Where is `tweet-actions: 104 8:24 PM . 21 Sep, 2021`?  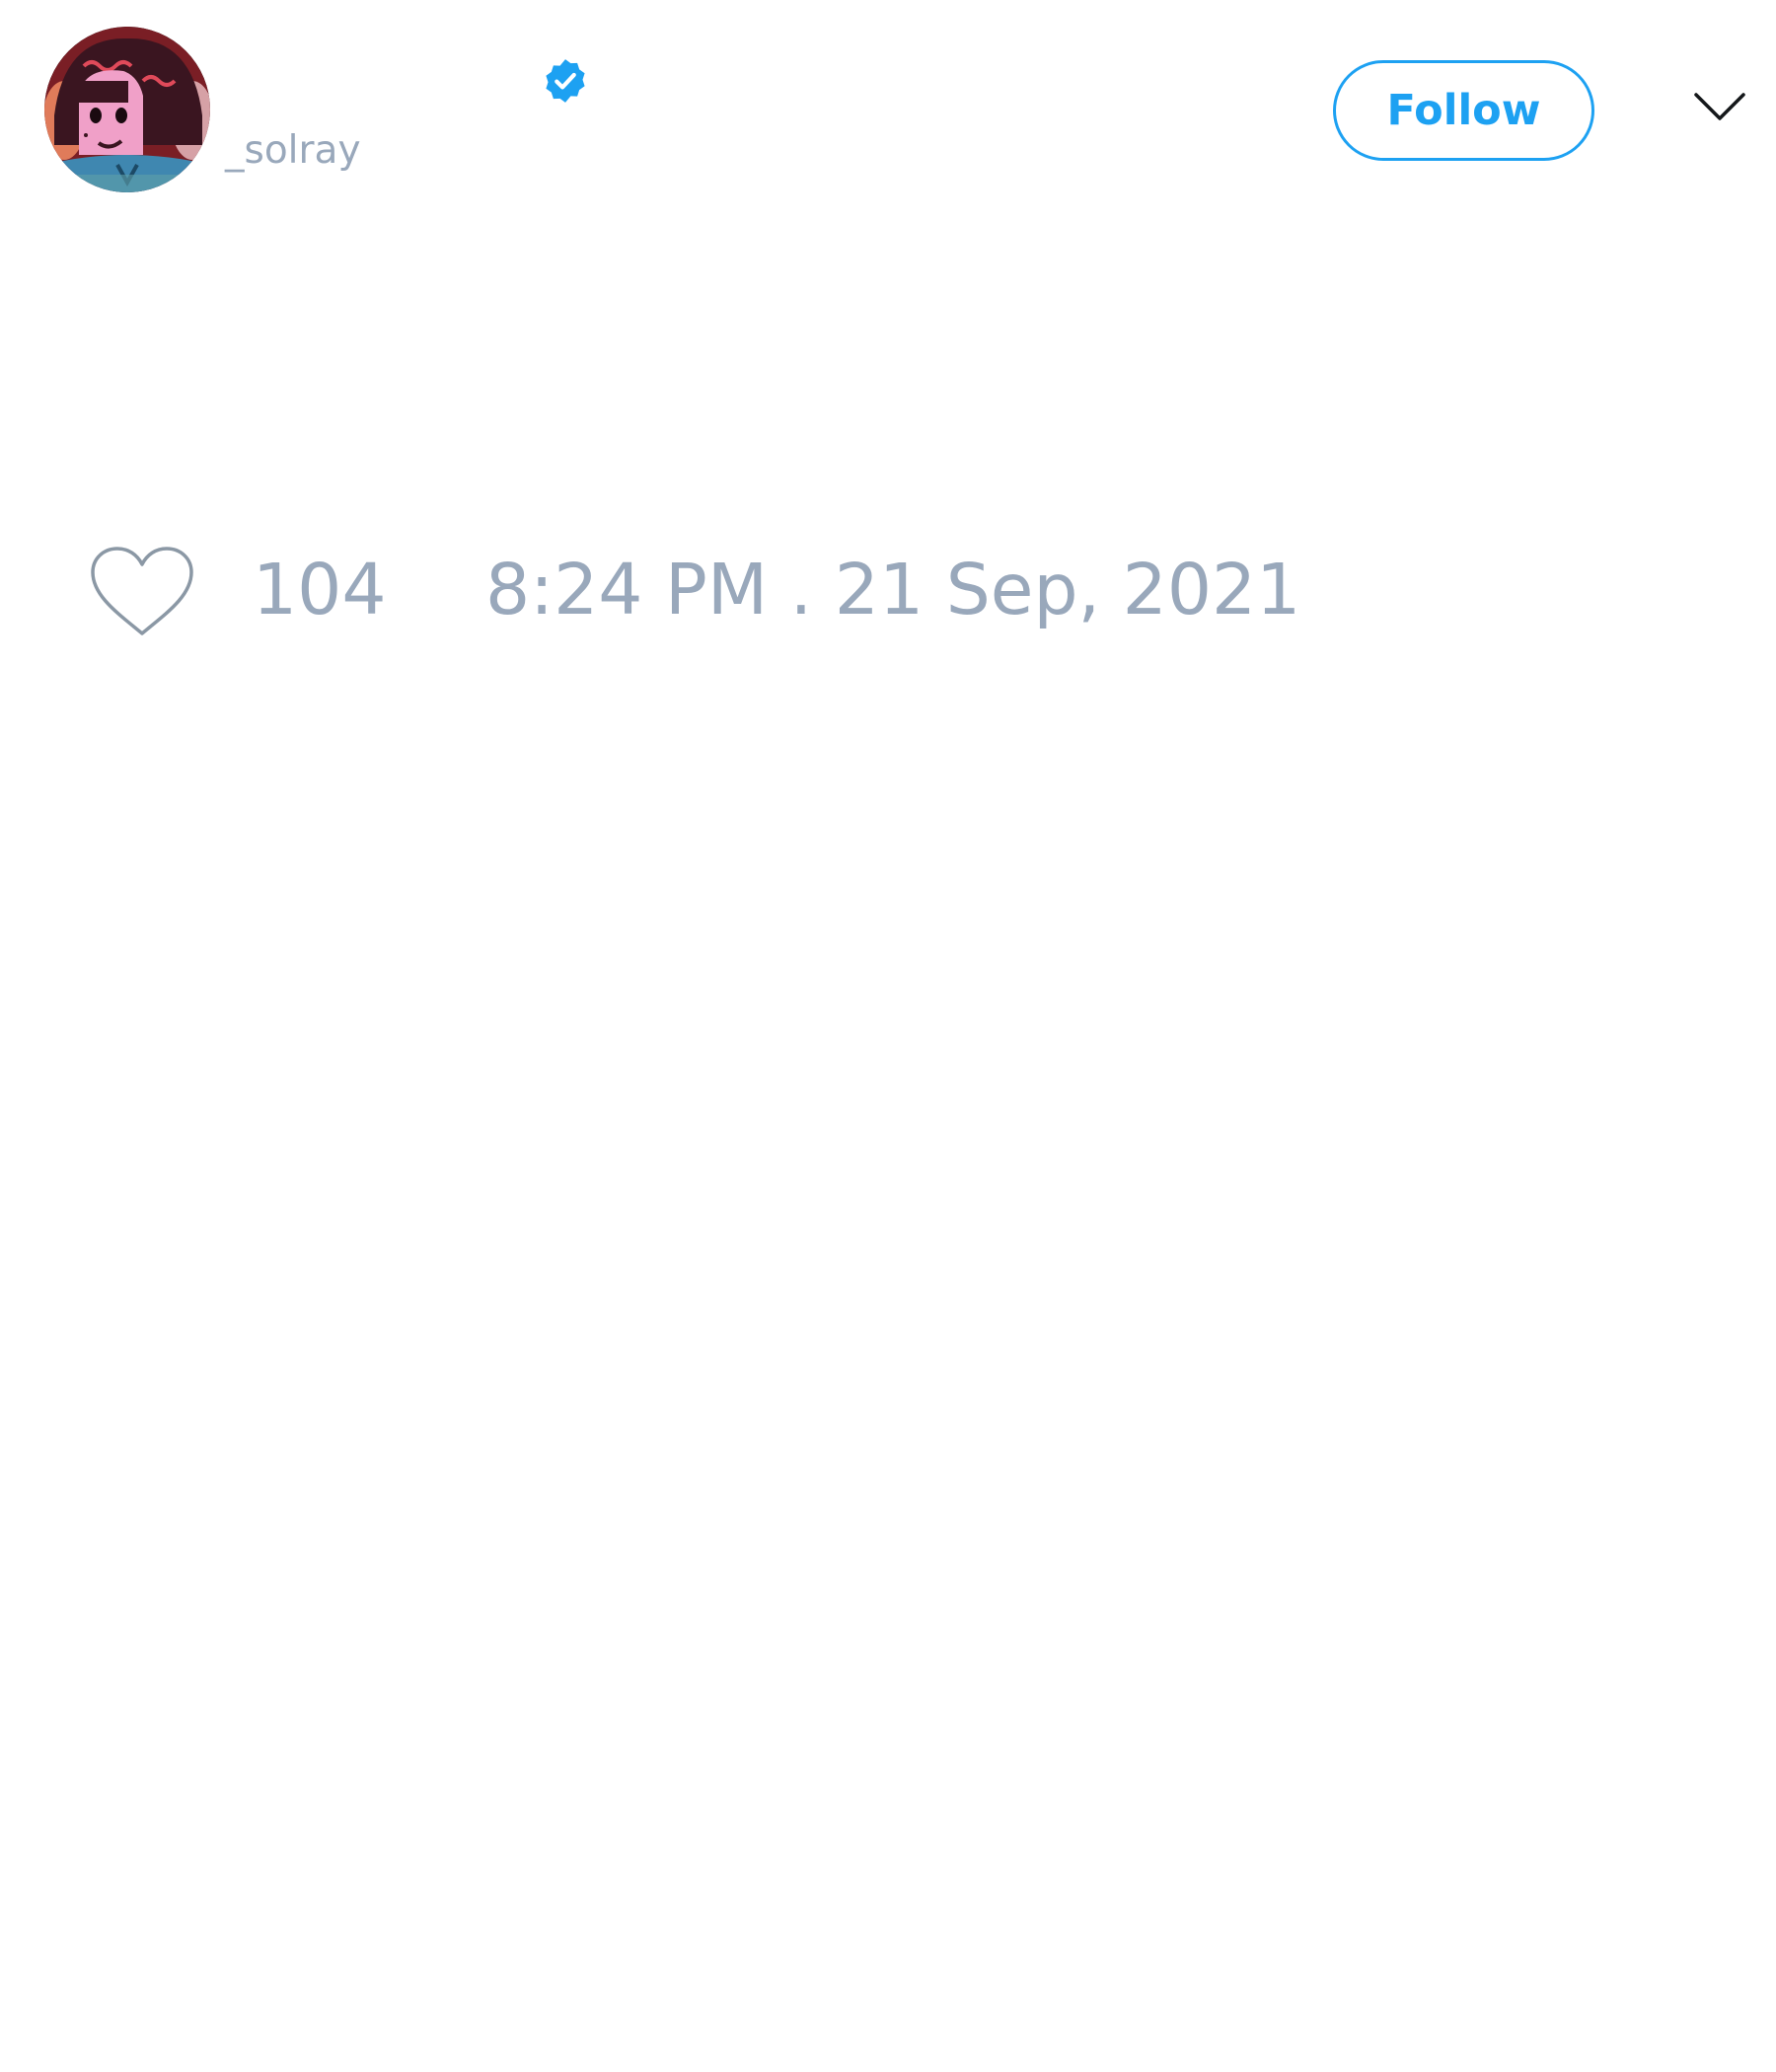
tweet-actions: 104 8:24 PM . 21 Sep, 2021 is located at coordinates (829, 590).